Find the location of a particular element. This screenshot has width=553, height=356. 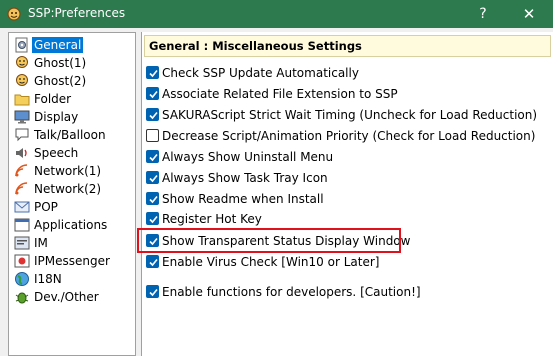

globe-icon is located at coordinates (22, 279).